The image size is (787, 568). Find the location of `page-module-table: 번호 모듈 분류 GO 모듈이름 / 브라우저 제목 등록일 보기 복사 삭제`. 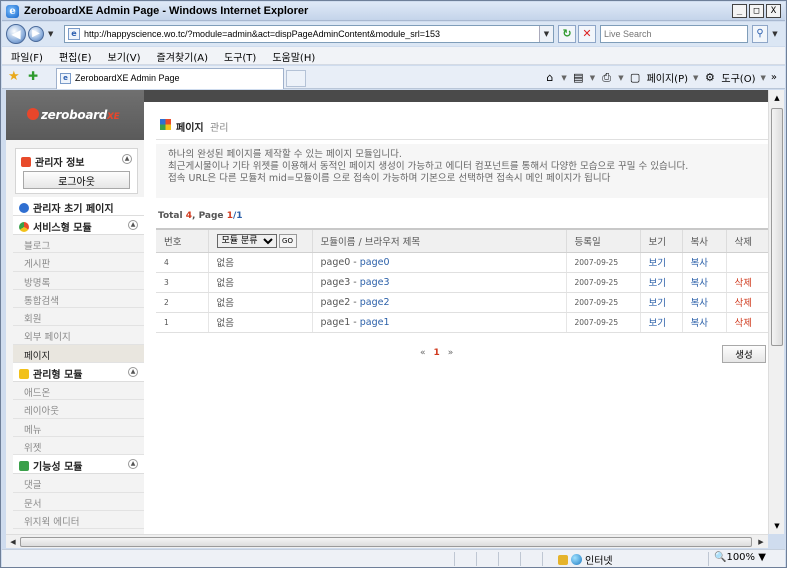

page-module-table: 번호 모듈 분류 GO 모듈이름 / 브라우저 제목 등록일 보기 복사 삭제 is located at coordinates (462, 280).